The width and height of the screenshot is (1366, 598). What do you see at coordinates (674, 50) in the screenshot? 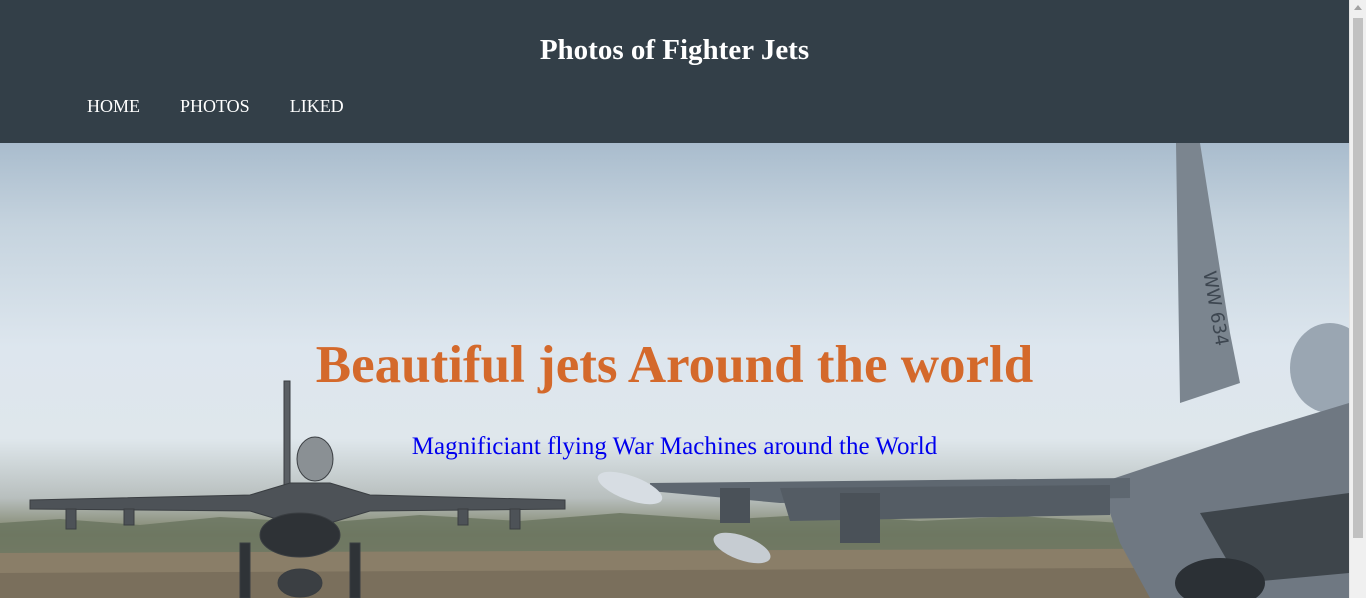
I see `site-title: Photos of Fighter Jets` at bounding box center [674, 50].